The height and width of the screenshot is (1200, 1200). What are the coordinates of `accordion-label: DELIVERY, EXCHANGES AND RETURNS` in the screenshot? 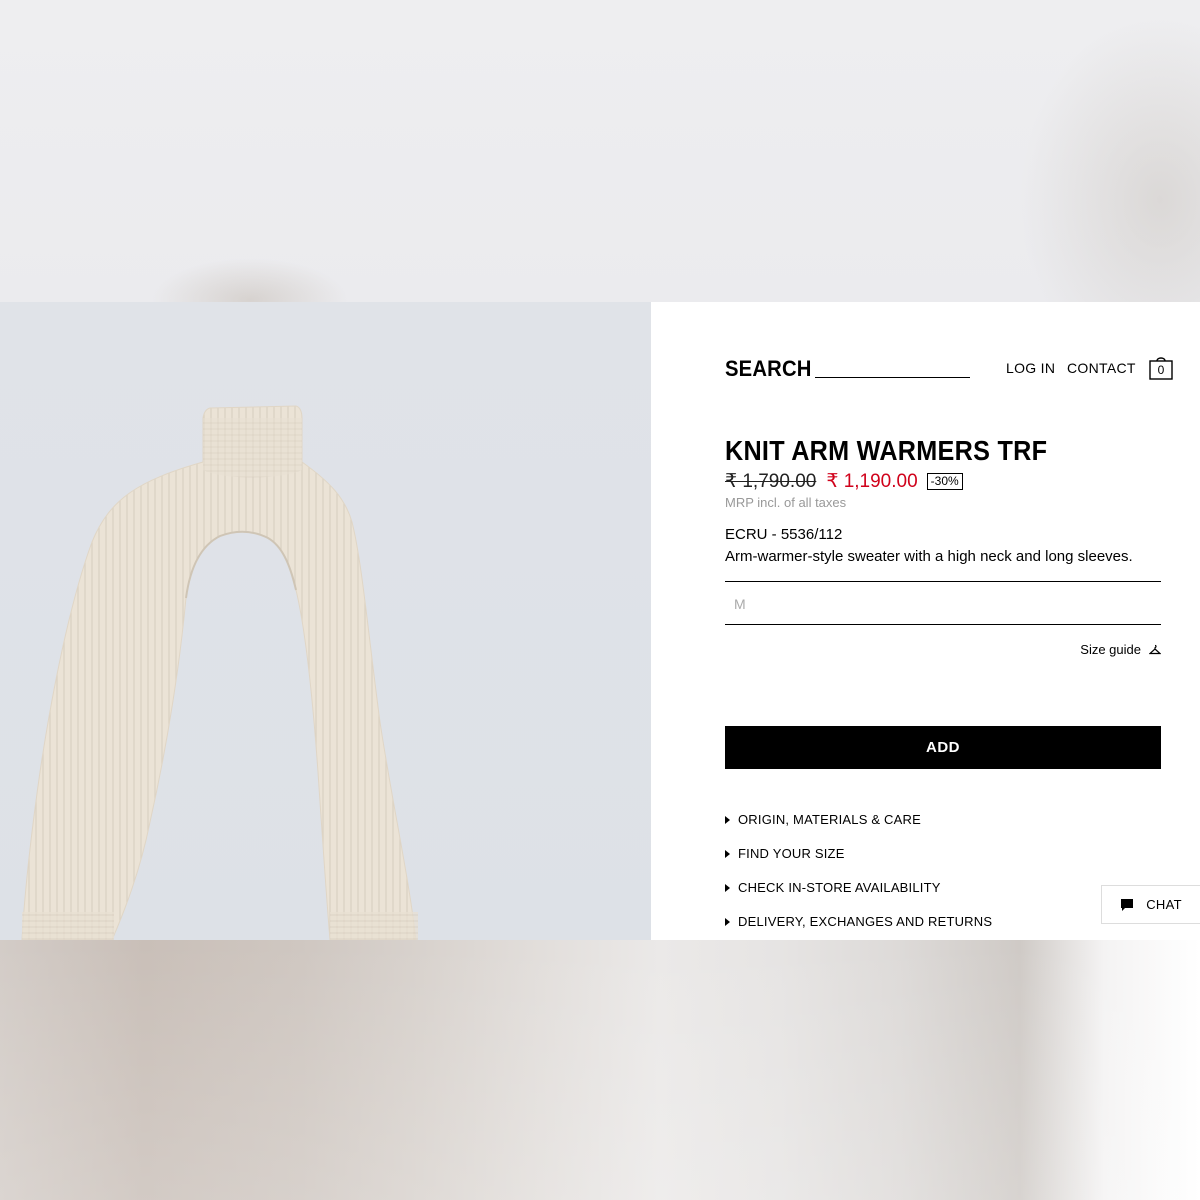 It's located at (865, 921).